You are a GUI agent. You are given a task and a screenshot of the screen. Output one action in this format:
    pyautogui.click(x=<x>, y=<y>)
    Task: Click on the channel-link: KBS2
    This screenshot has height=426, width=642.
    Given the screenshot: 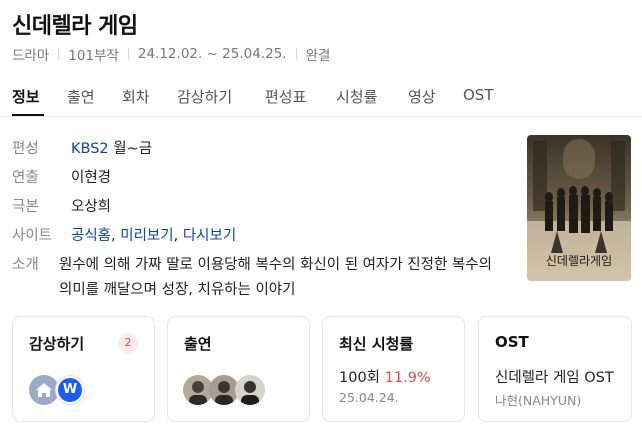 What is the action you would take?
    pyautogui.click(x=90, y=149)
    